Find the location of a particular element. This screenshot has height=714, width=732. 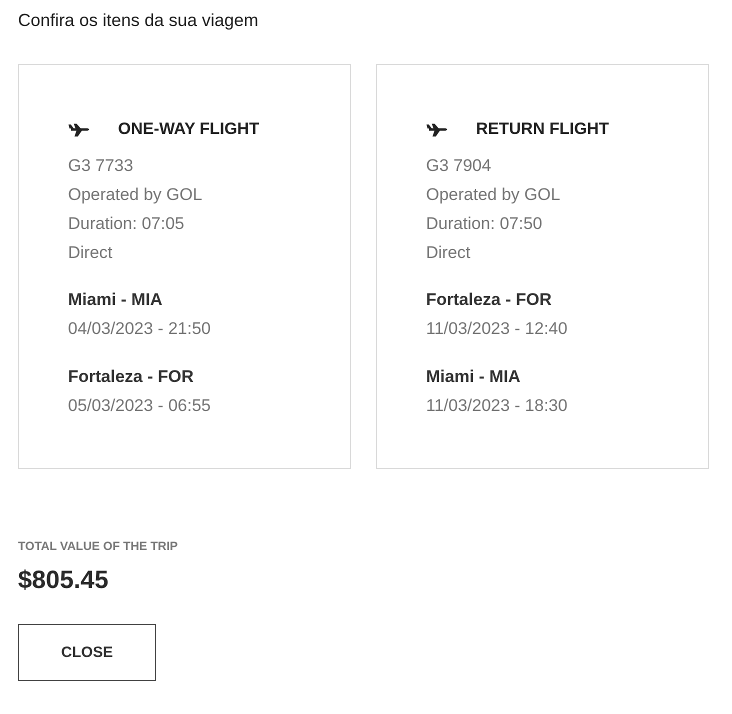

date-time-text: 04/03/2023 - 21:50 is located at coordinates (140, 329).